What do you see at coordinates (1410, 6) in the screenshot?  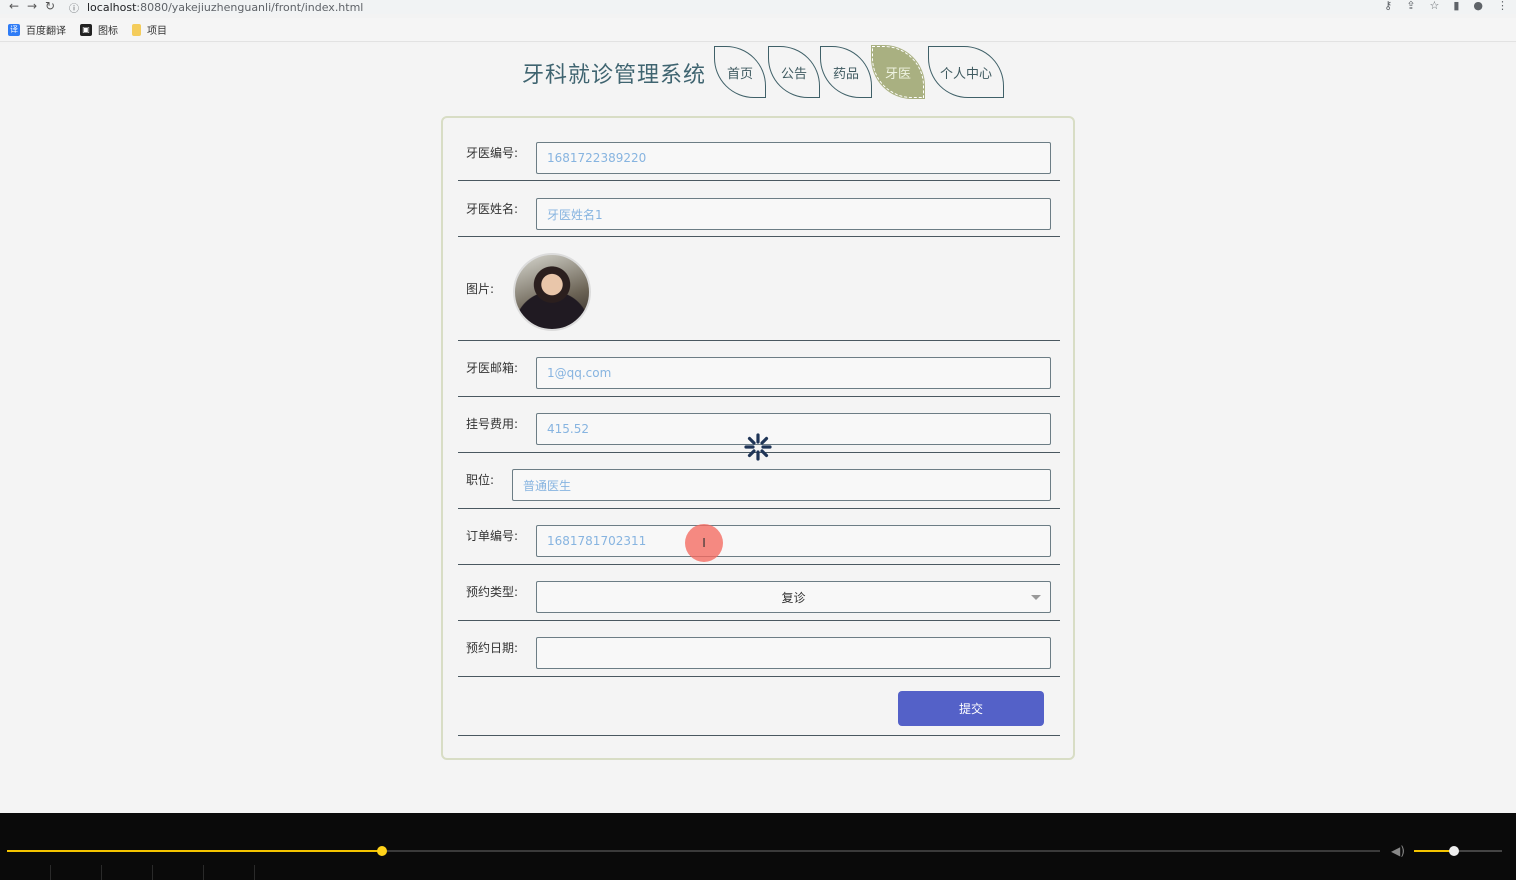 I see `share-icon: ⇪` at bounding box center [1410, 6].